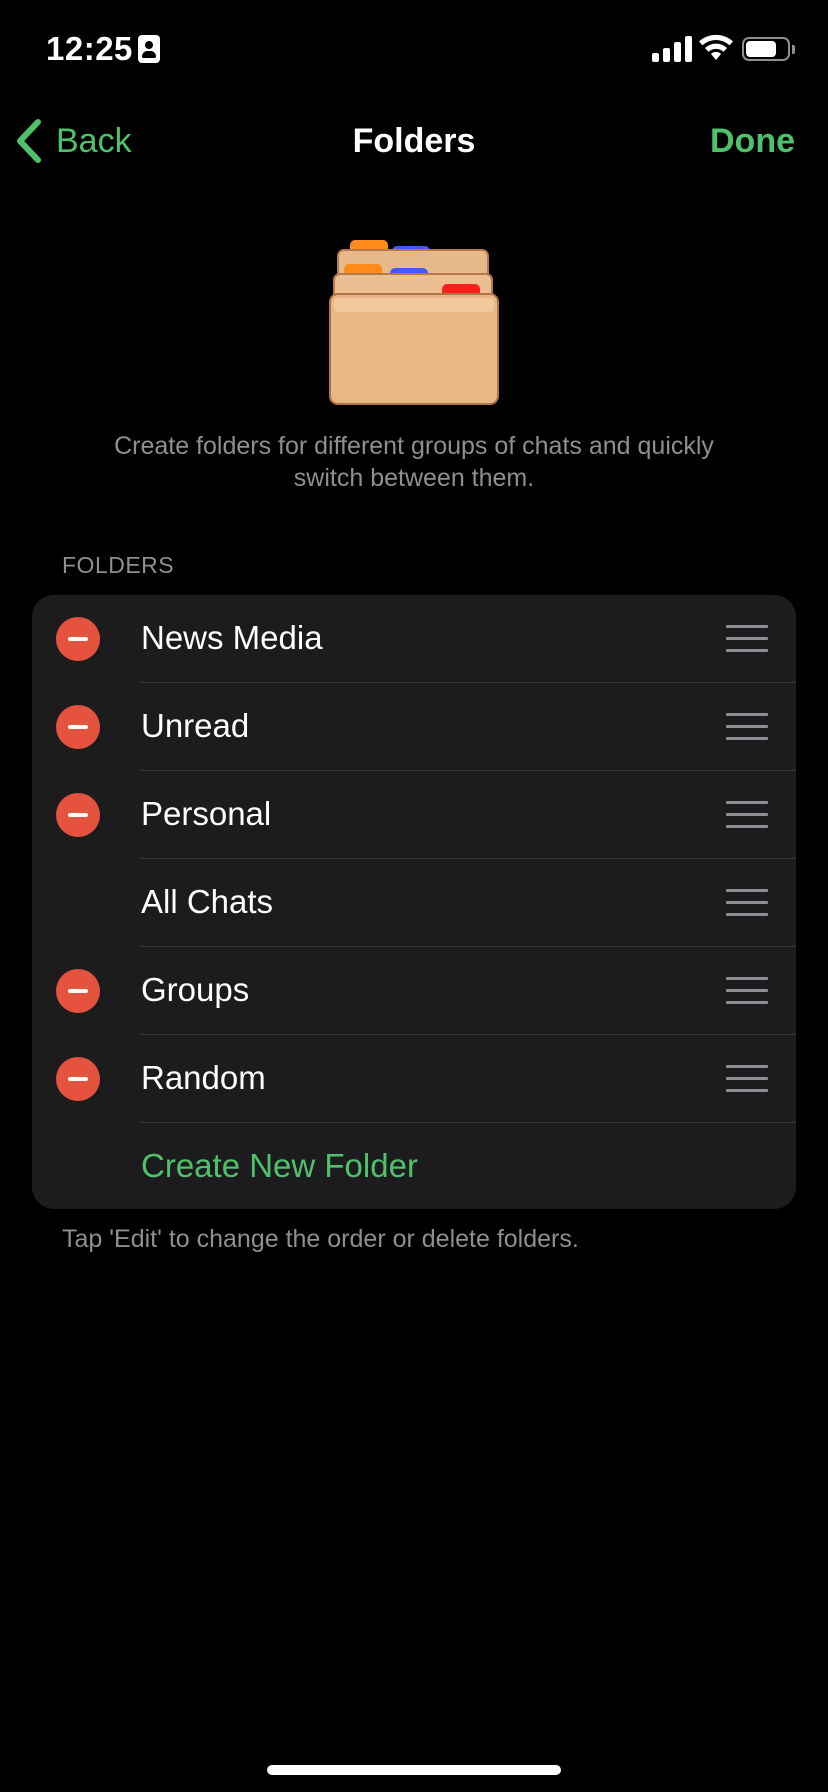 The height and width of the screenshot is (1792, 828). Describe the element at coordinates (672, 49) in the screenshot. I see `signal-icon` at that location.